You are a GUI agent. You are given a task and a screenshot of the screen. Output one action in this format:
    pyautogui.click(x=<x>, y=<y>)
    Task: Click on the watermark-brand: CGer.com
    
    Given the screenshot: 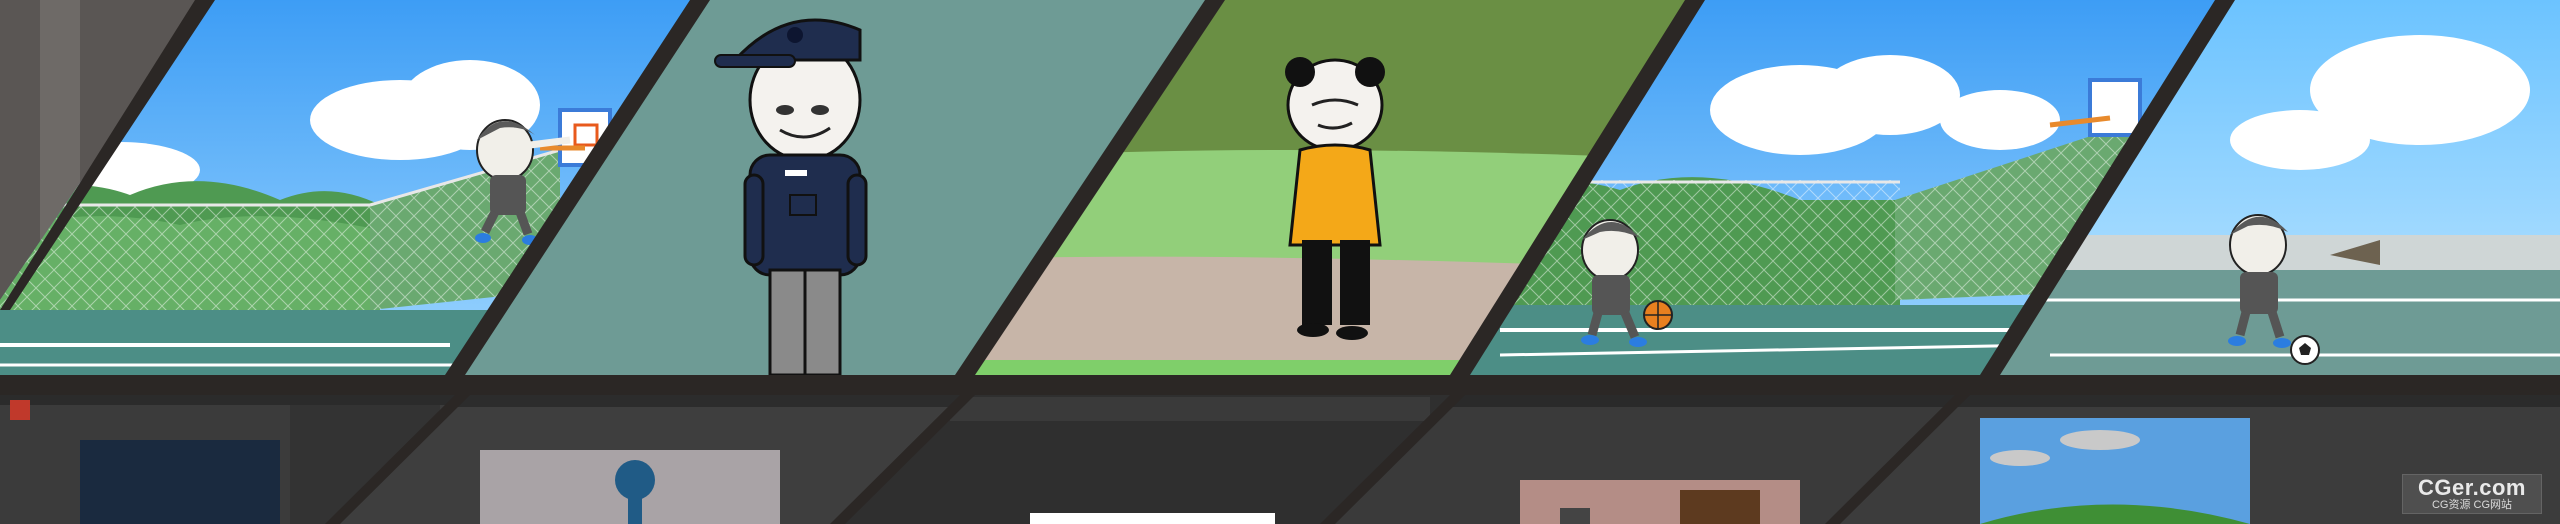 What is the action you would take?
    pyautogui.click(x=2472, y=487)
    